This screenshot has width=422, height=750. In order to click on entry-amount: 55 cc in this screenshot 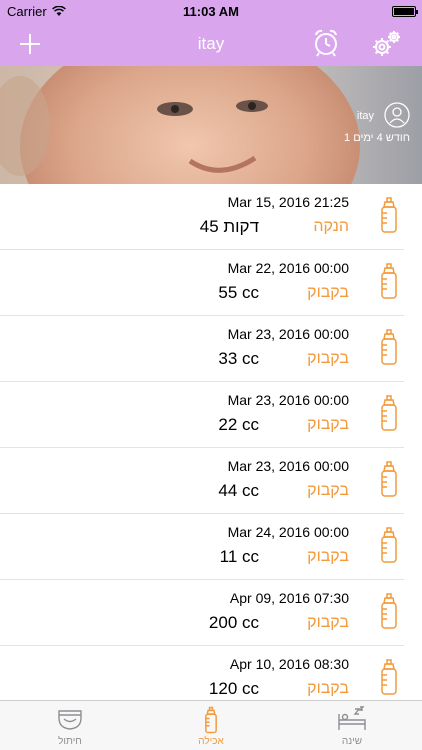, I will do `click(238, 292)`.